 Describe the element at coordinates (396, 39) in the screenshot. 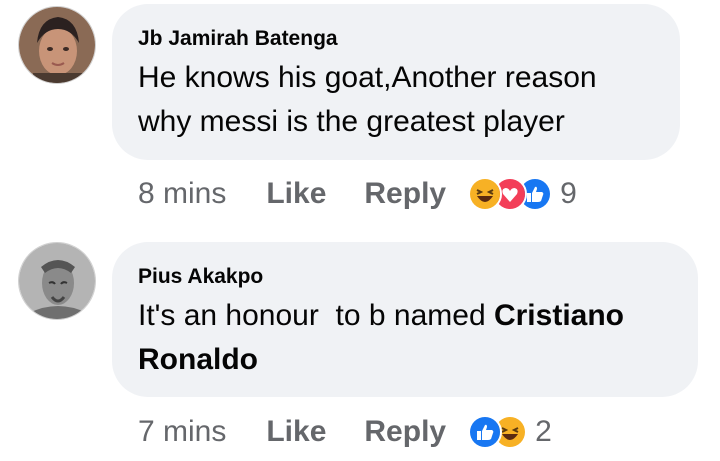

I see `comment-author: Jb Jamirah Batenga` at that location.